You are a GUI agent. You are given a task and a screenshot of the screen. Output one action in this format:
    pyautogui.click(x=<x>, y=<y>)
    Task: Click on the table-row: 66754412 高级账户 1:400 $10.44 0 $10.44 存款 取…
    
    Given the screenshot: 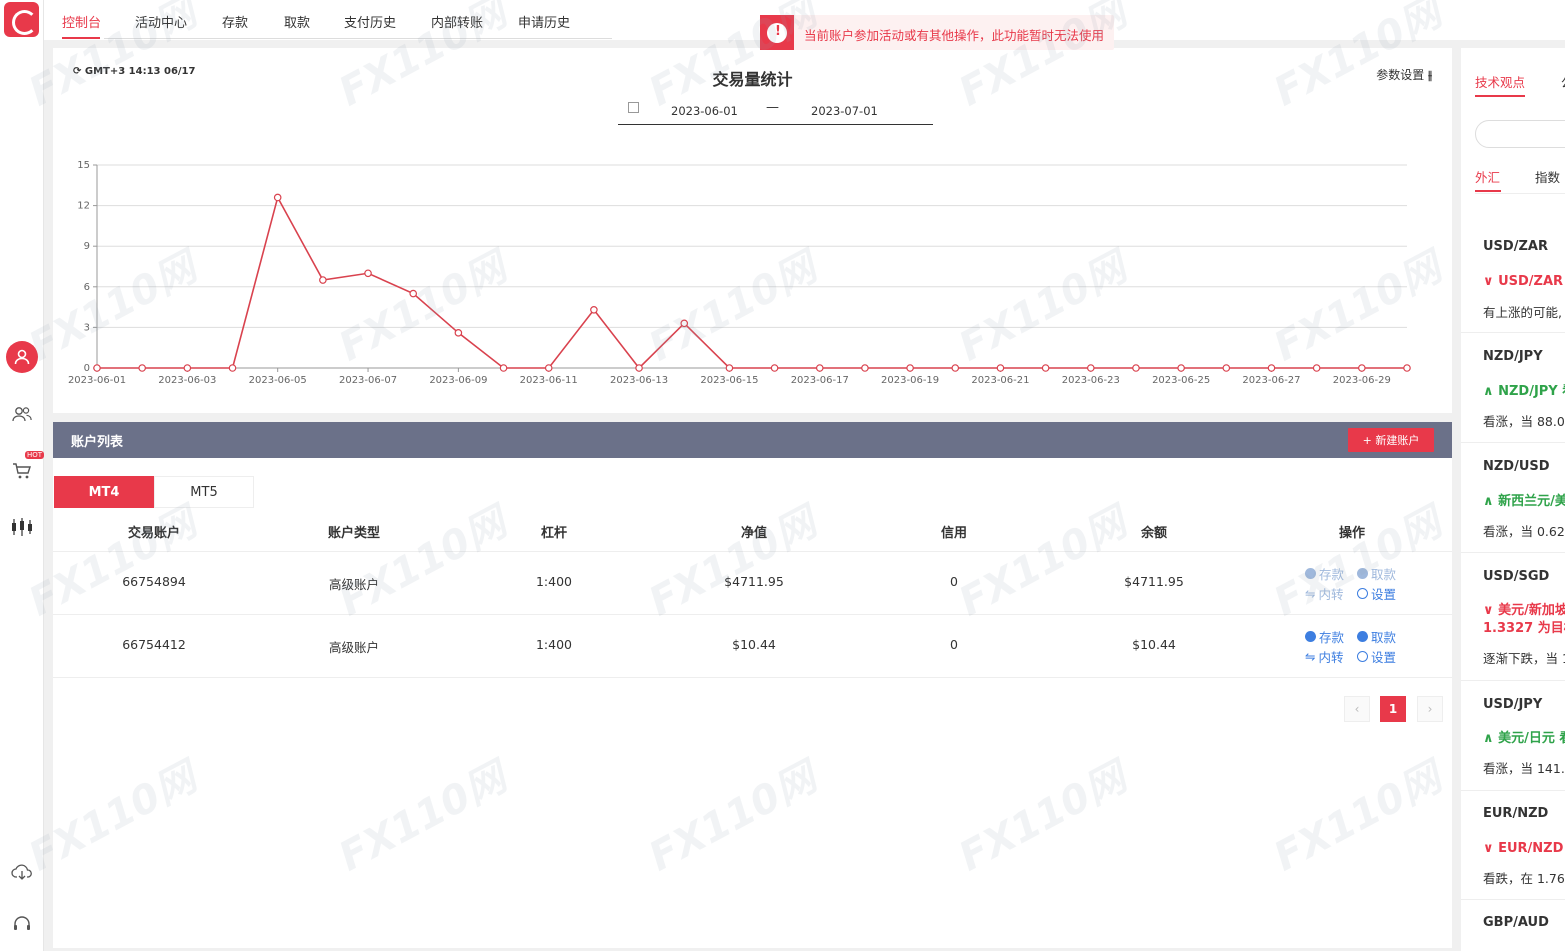 What is the action you would take?
    pyautogui.click(x=752, y=646)
    